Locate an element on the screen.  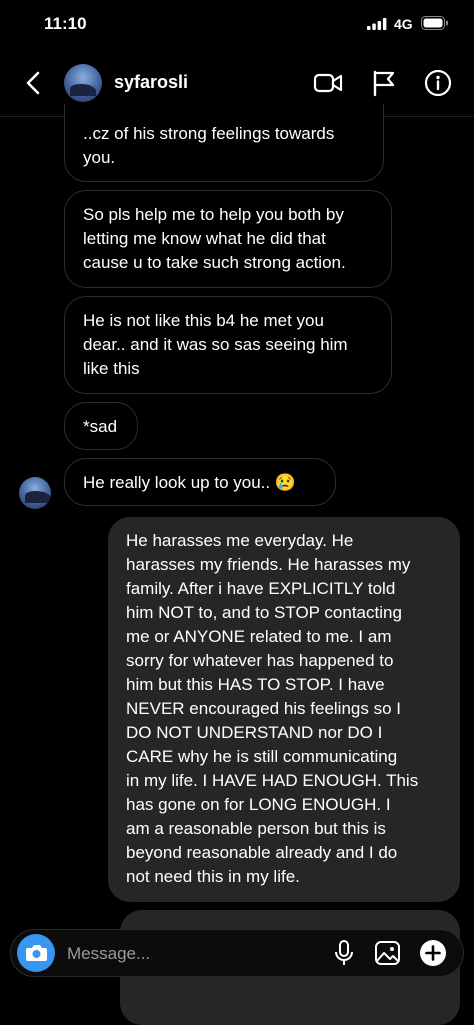
message-line: letting me know what he did that is located at coordinates (204, 238).